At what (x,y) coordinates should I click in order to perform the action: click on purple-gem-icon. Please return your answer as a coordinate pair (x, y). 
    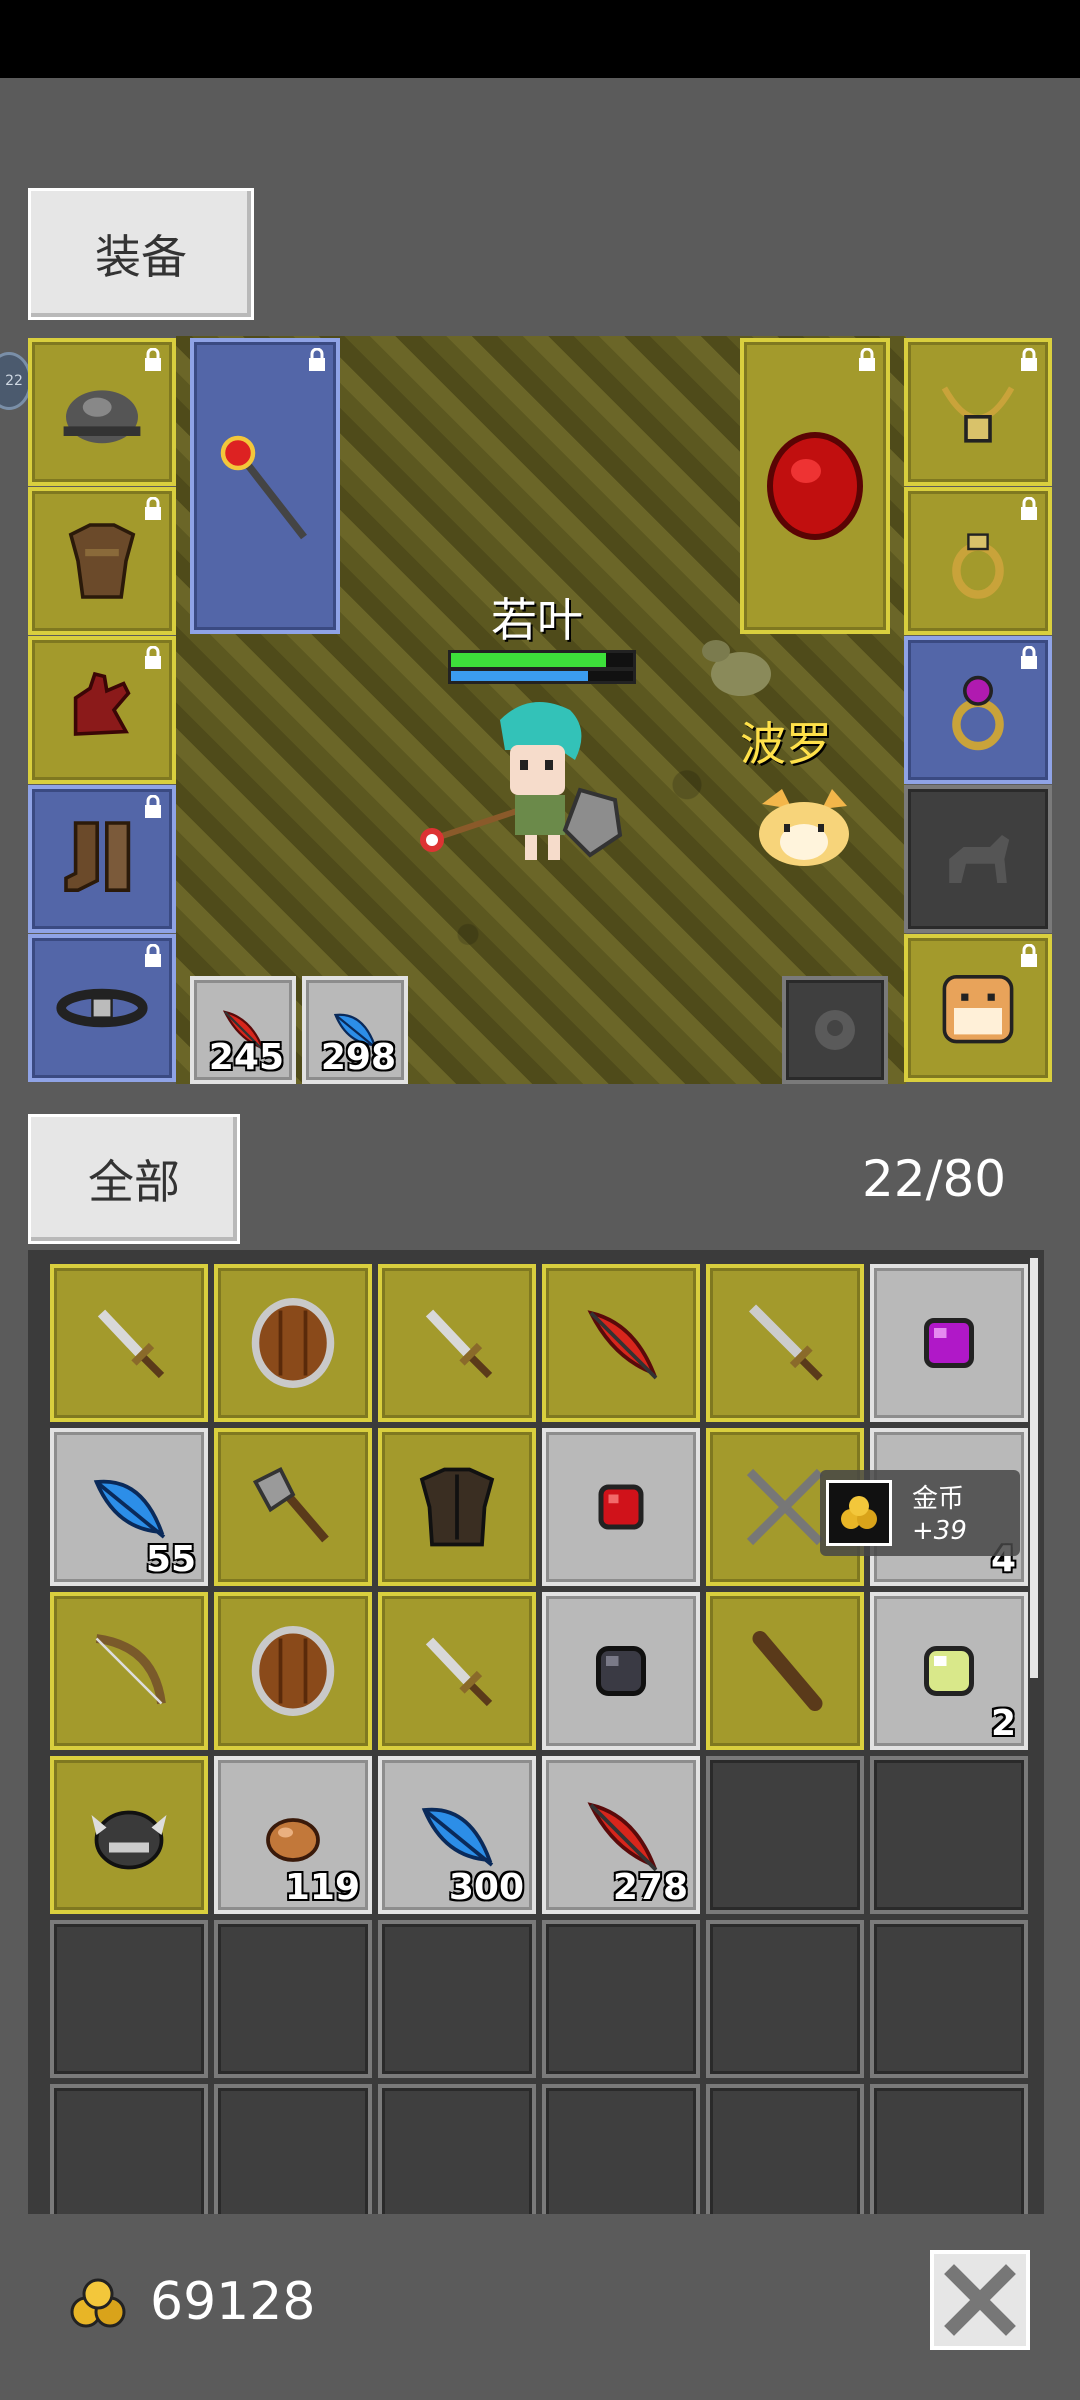
    Looking at the image, I should click on (949, 1343).